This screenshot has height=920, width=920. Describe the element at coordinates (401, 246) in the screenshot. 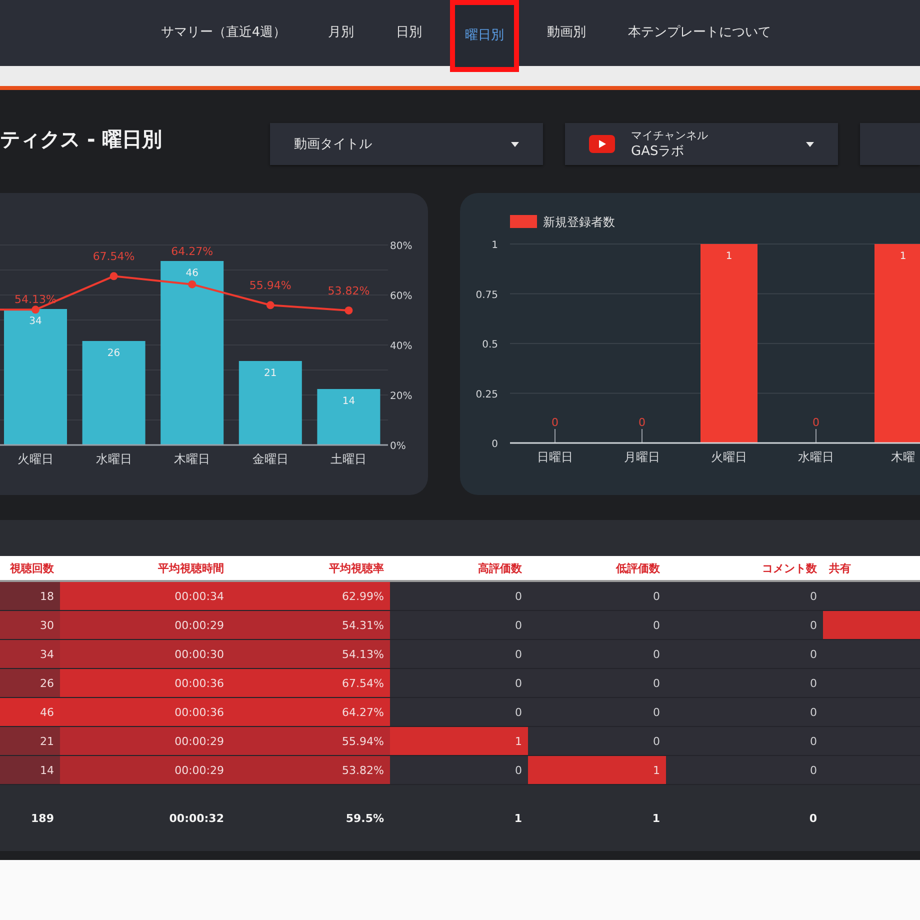

I see `axis-label: 80%` at that location.